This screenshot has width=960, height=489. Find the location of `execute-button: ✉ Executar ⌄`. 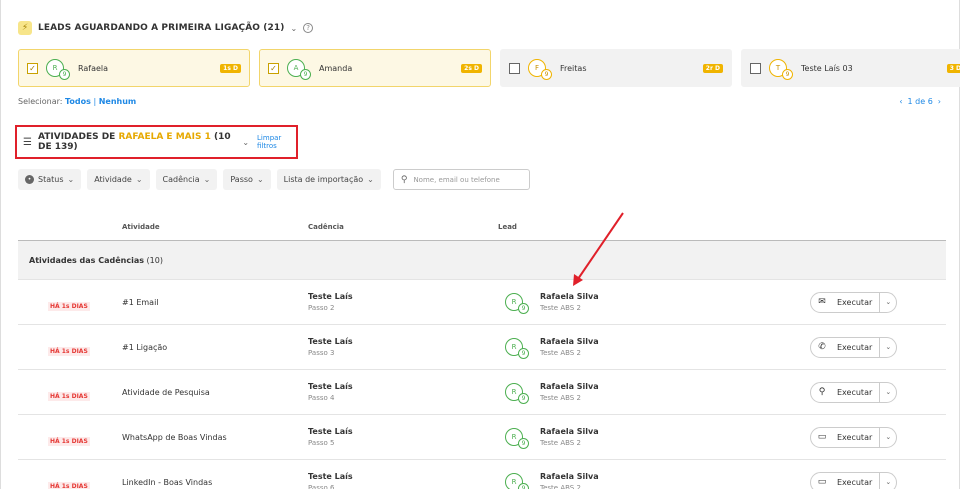

execute-button: ✉ Executar ⌄ is located at coordinates (854, 302).